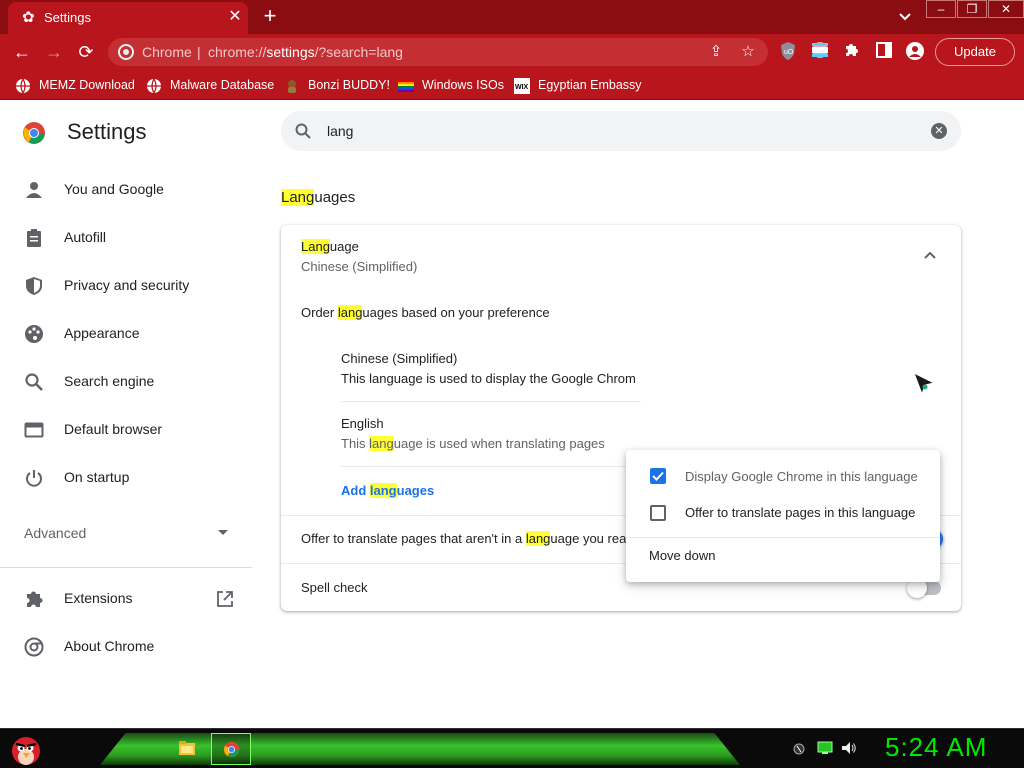 The image size is (1024, 768). What do you see at coordinates (975, 52) in the screenshot?
I see `update-button: Update` at bounding box center [975, 52].